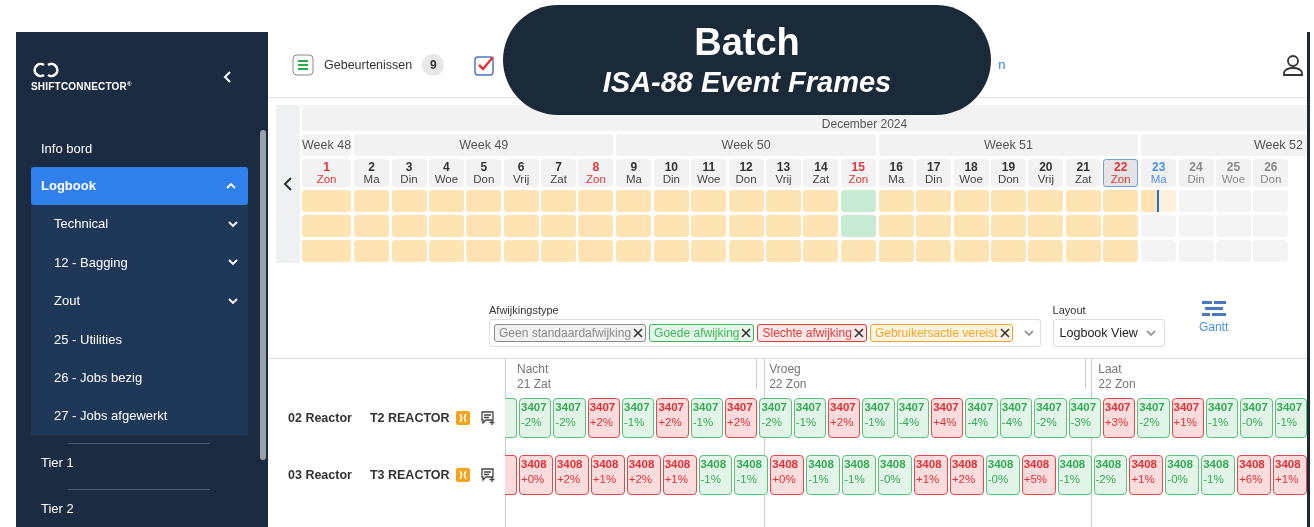  Describe the element at coordinates (1256, 417) in the screenshot. I see `batch-chip: 3407 -0%` at that location.